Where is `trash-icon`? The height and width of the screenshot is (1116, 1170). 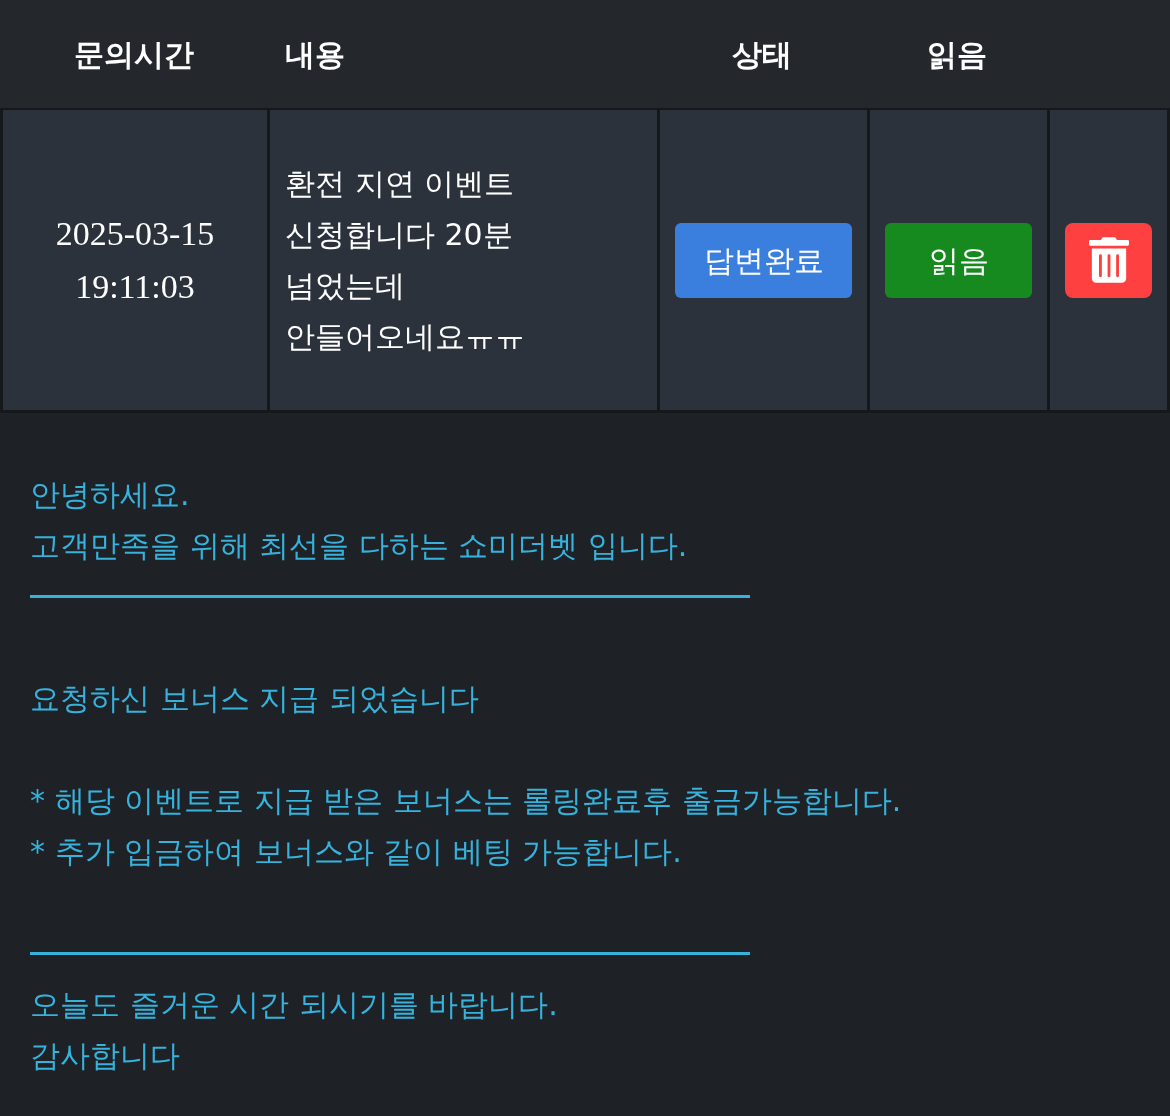 trash-icon is located at coordinates (1108, 260).